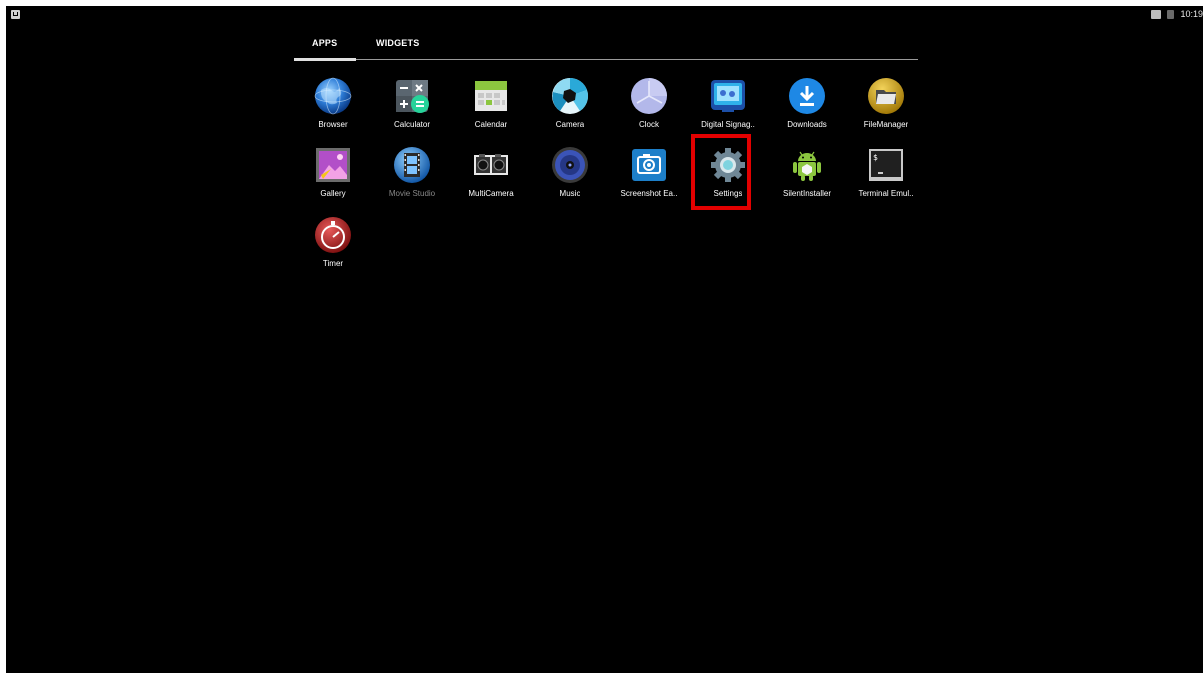 Image resolution: width=1203 pixels, height=679 pixels. Describe the element at coordinates (570, 124) in the screenshot. I see `app-label: Camera` at that location.